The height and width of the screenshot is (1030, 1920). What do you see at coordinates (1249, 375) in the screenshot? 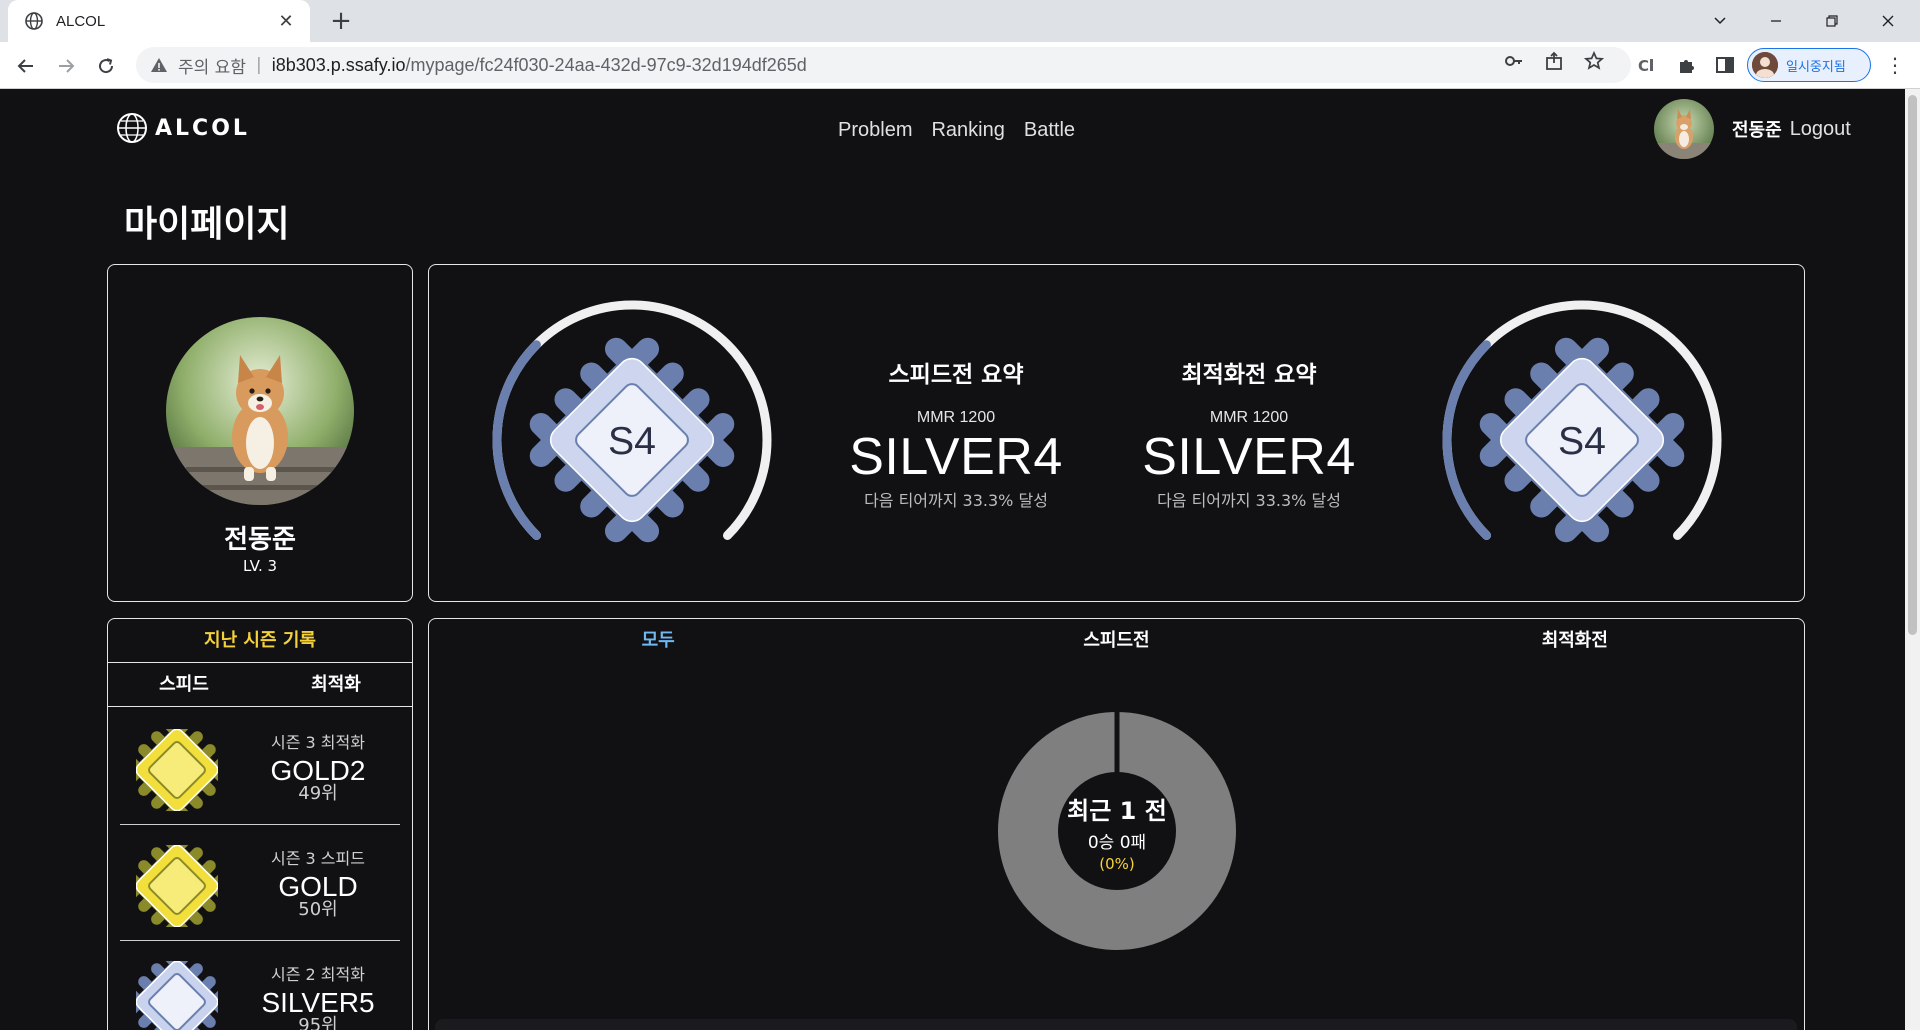
I see `optimization-summary-title: 최적화전 요약` at bounding box center [1249, 375].